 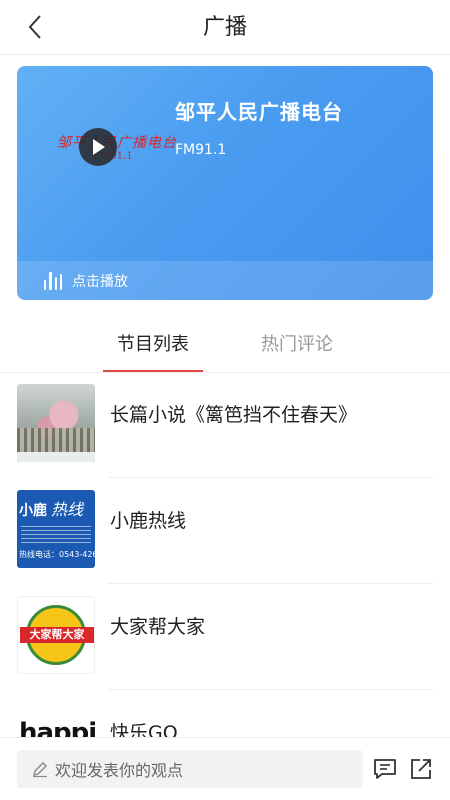 I want to click on play-icon, so click(x=99, y=147).